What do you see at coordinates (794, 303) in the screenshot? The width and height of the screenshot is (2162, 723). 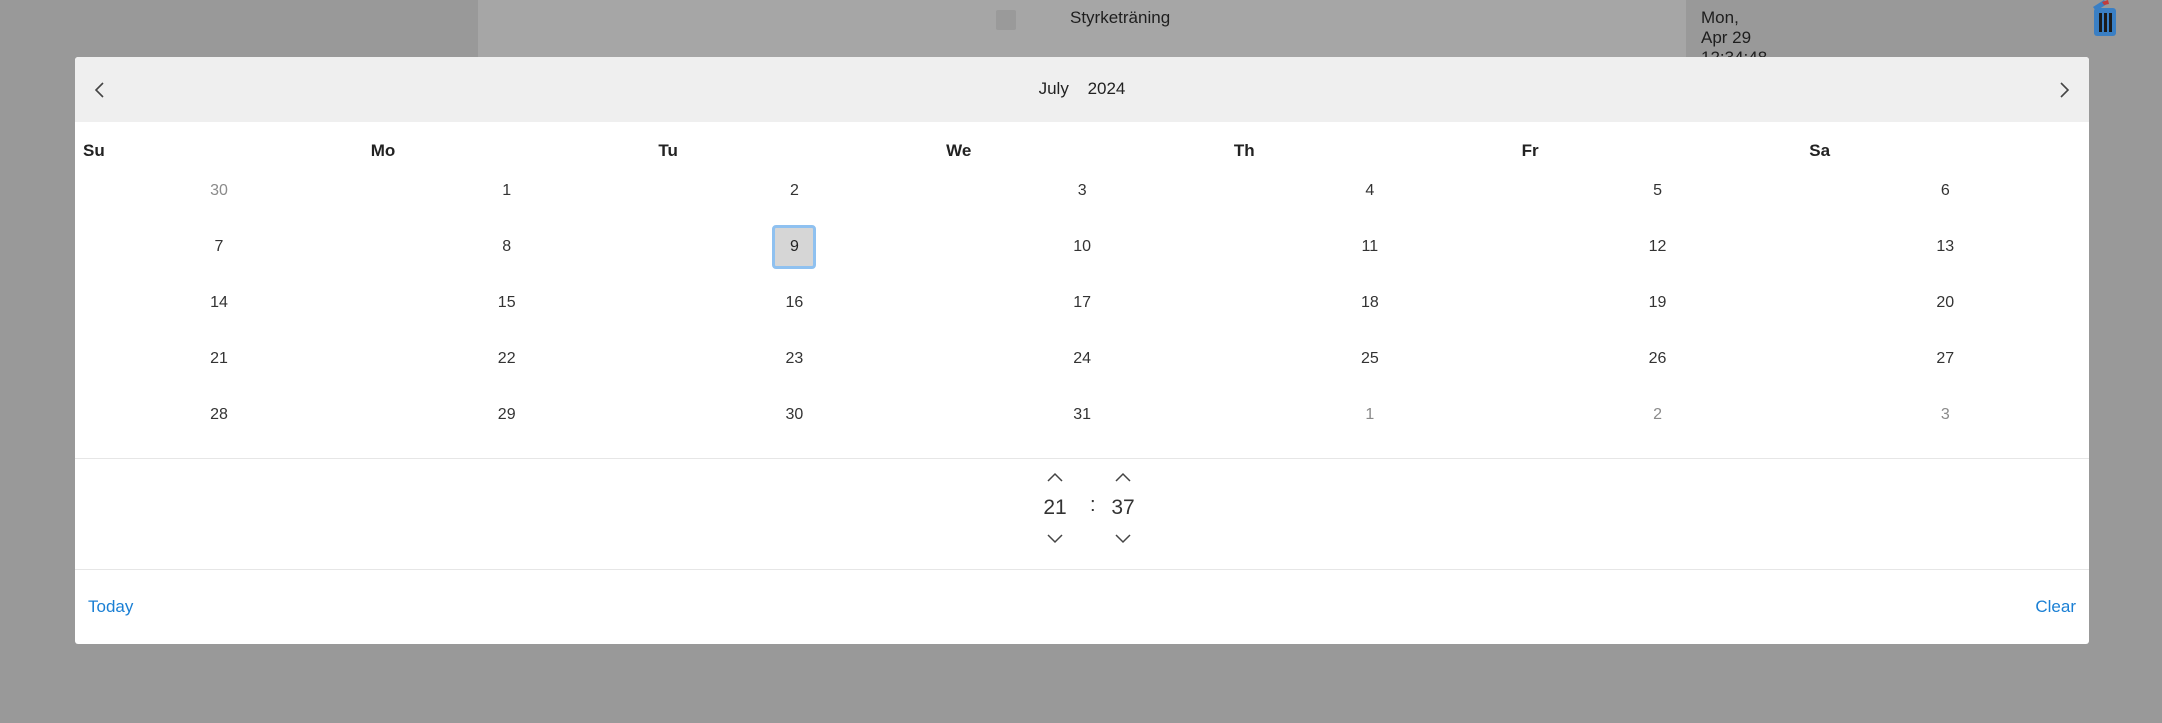 I see `calendar-day: 16` at bounding box center [794, 303].